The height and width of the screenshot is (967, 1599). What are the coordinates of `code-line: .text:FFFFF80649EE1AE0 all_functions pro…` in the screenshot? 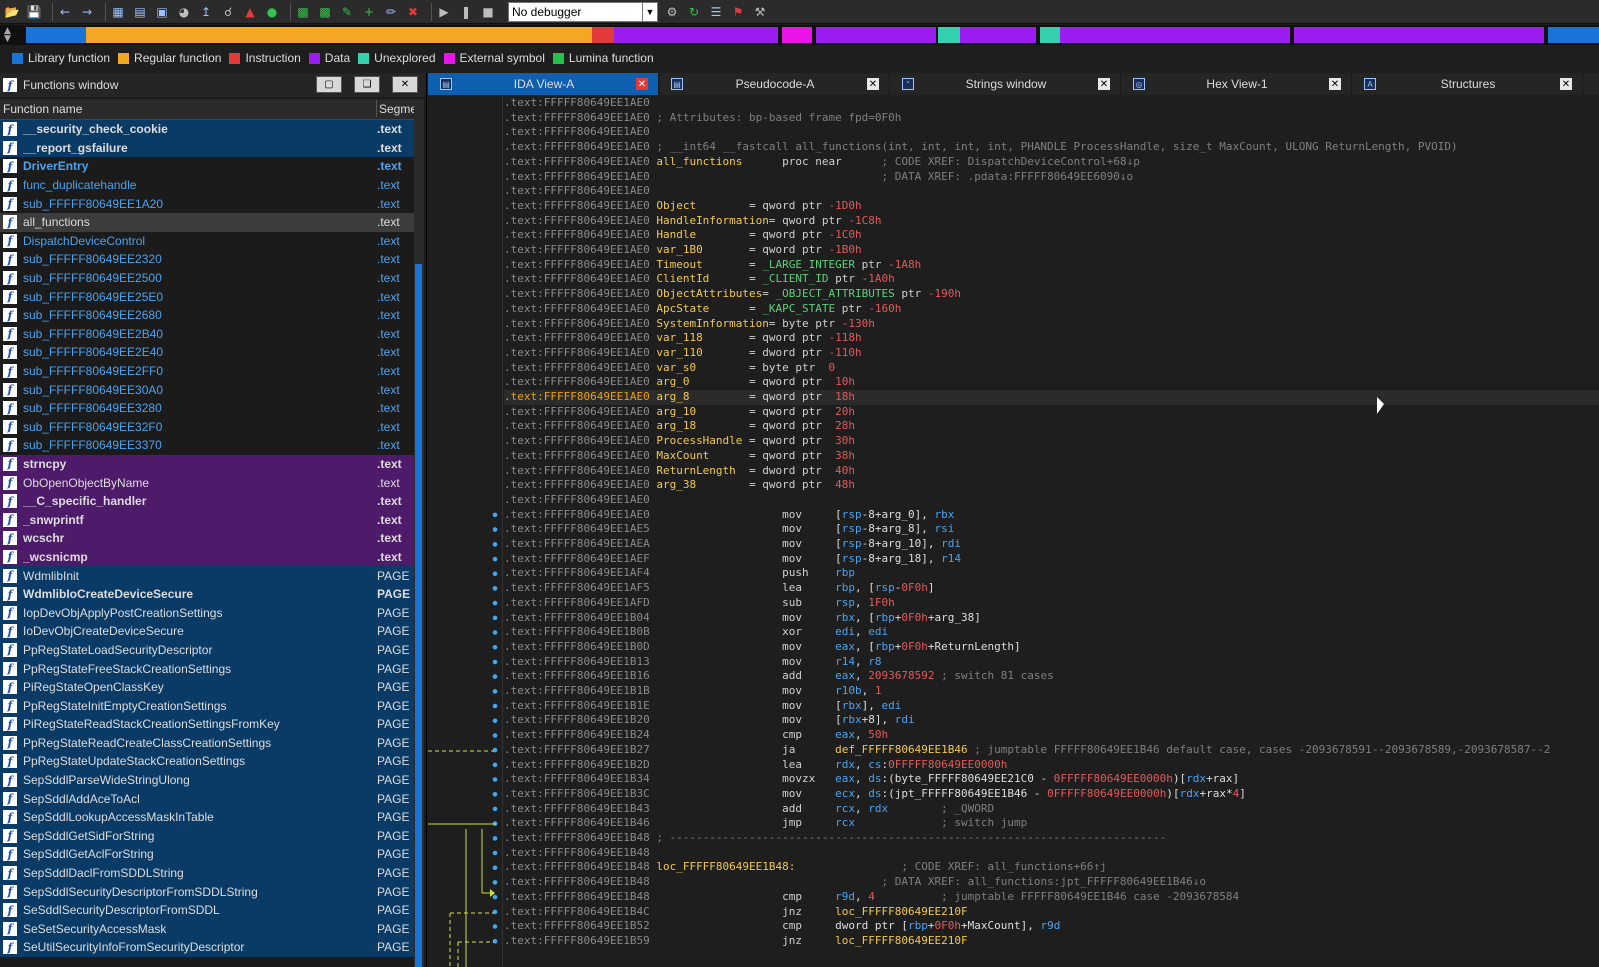 It's located at (822, 162).